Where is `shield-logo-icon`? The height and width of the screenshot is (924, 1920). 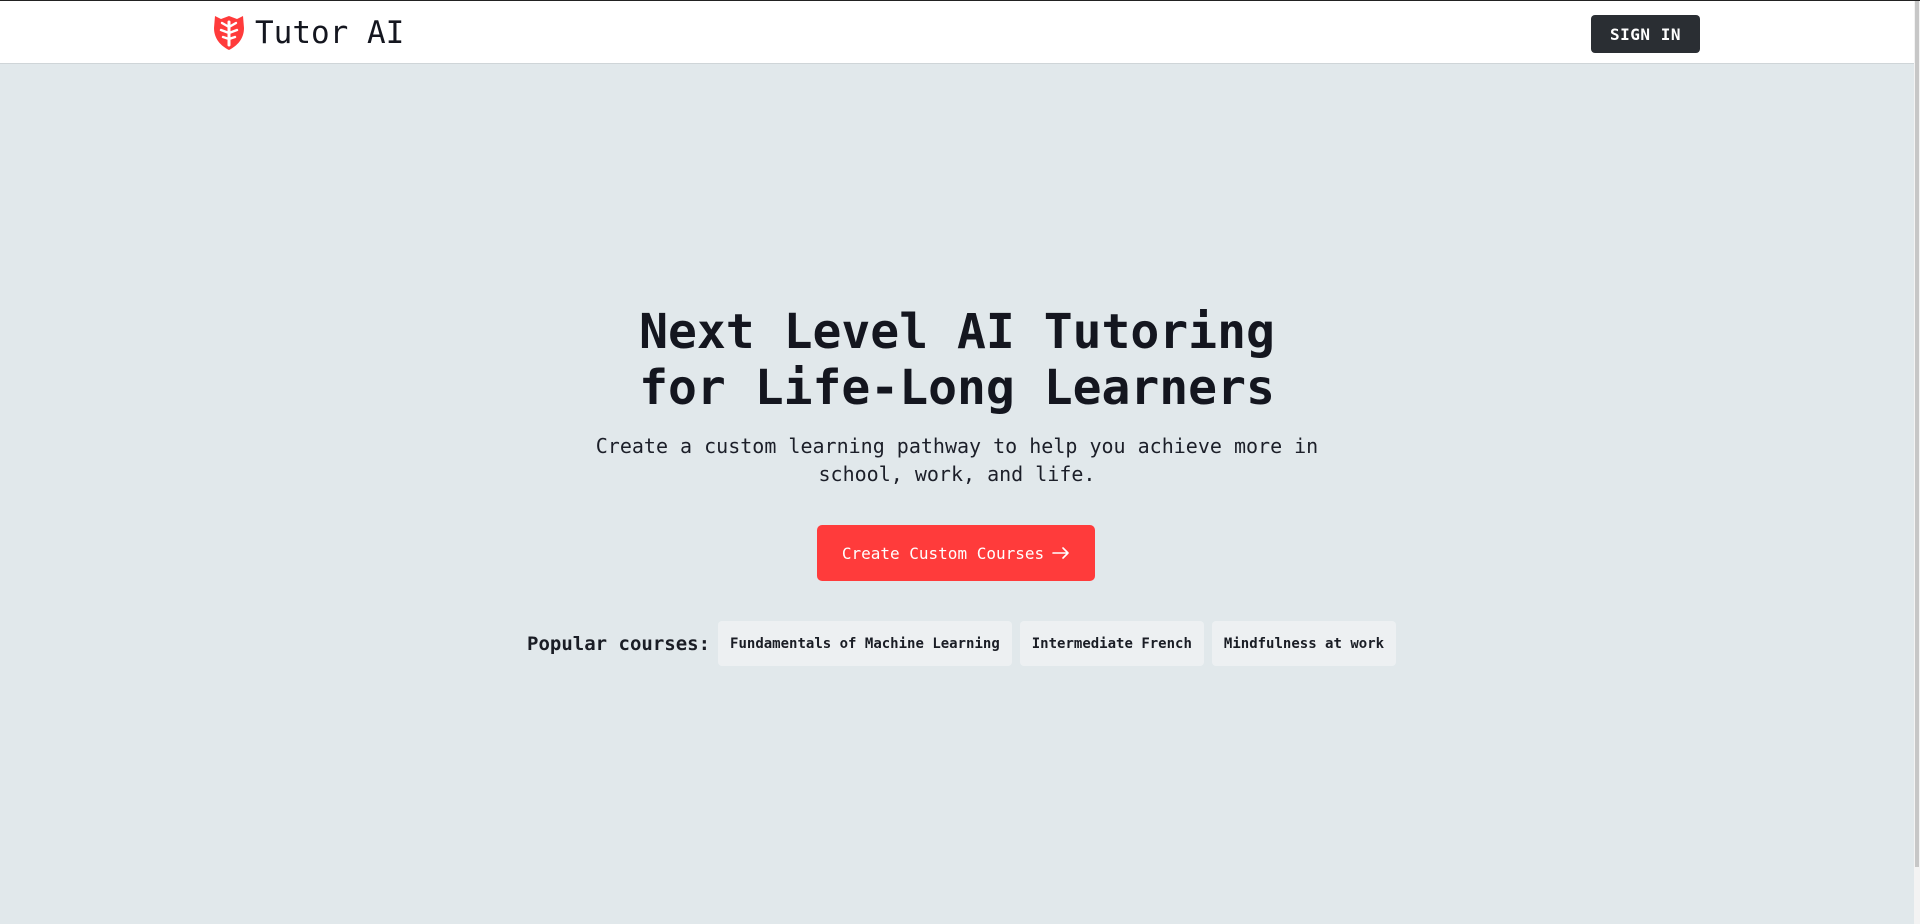 shield-logo-icon is located at coordinates (229, 33).